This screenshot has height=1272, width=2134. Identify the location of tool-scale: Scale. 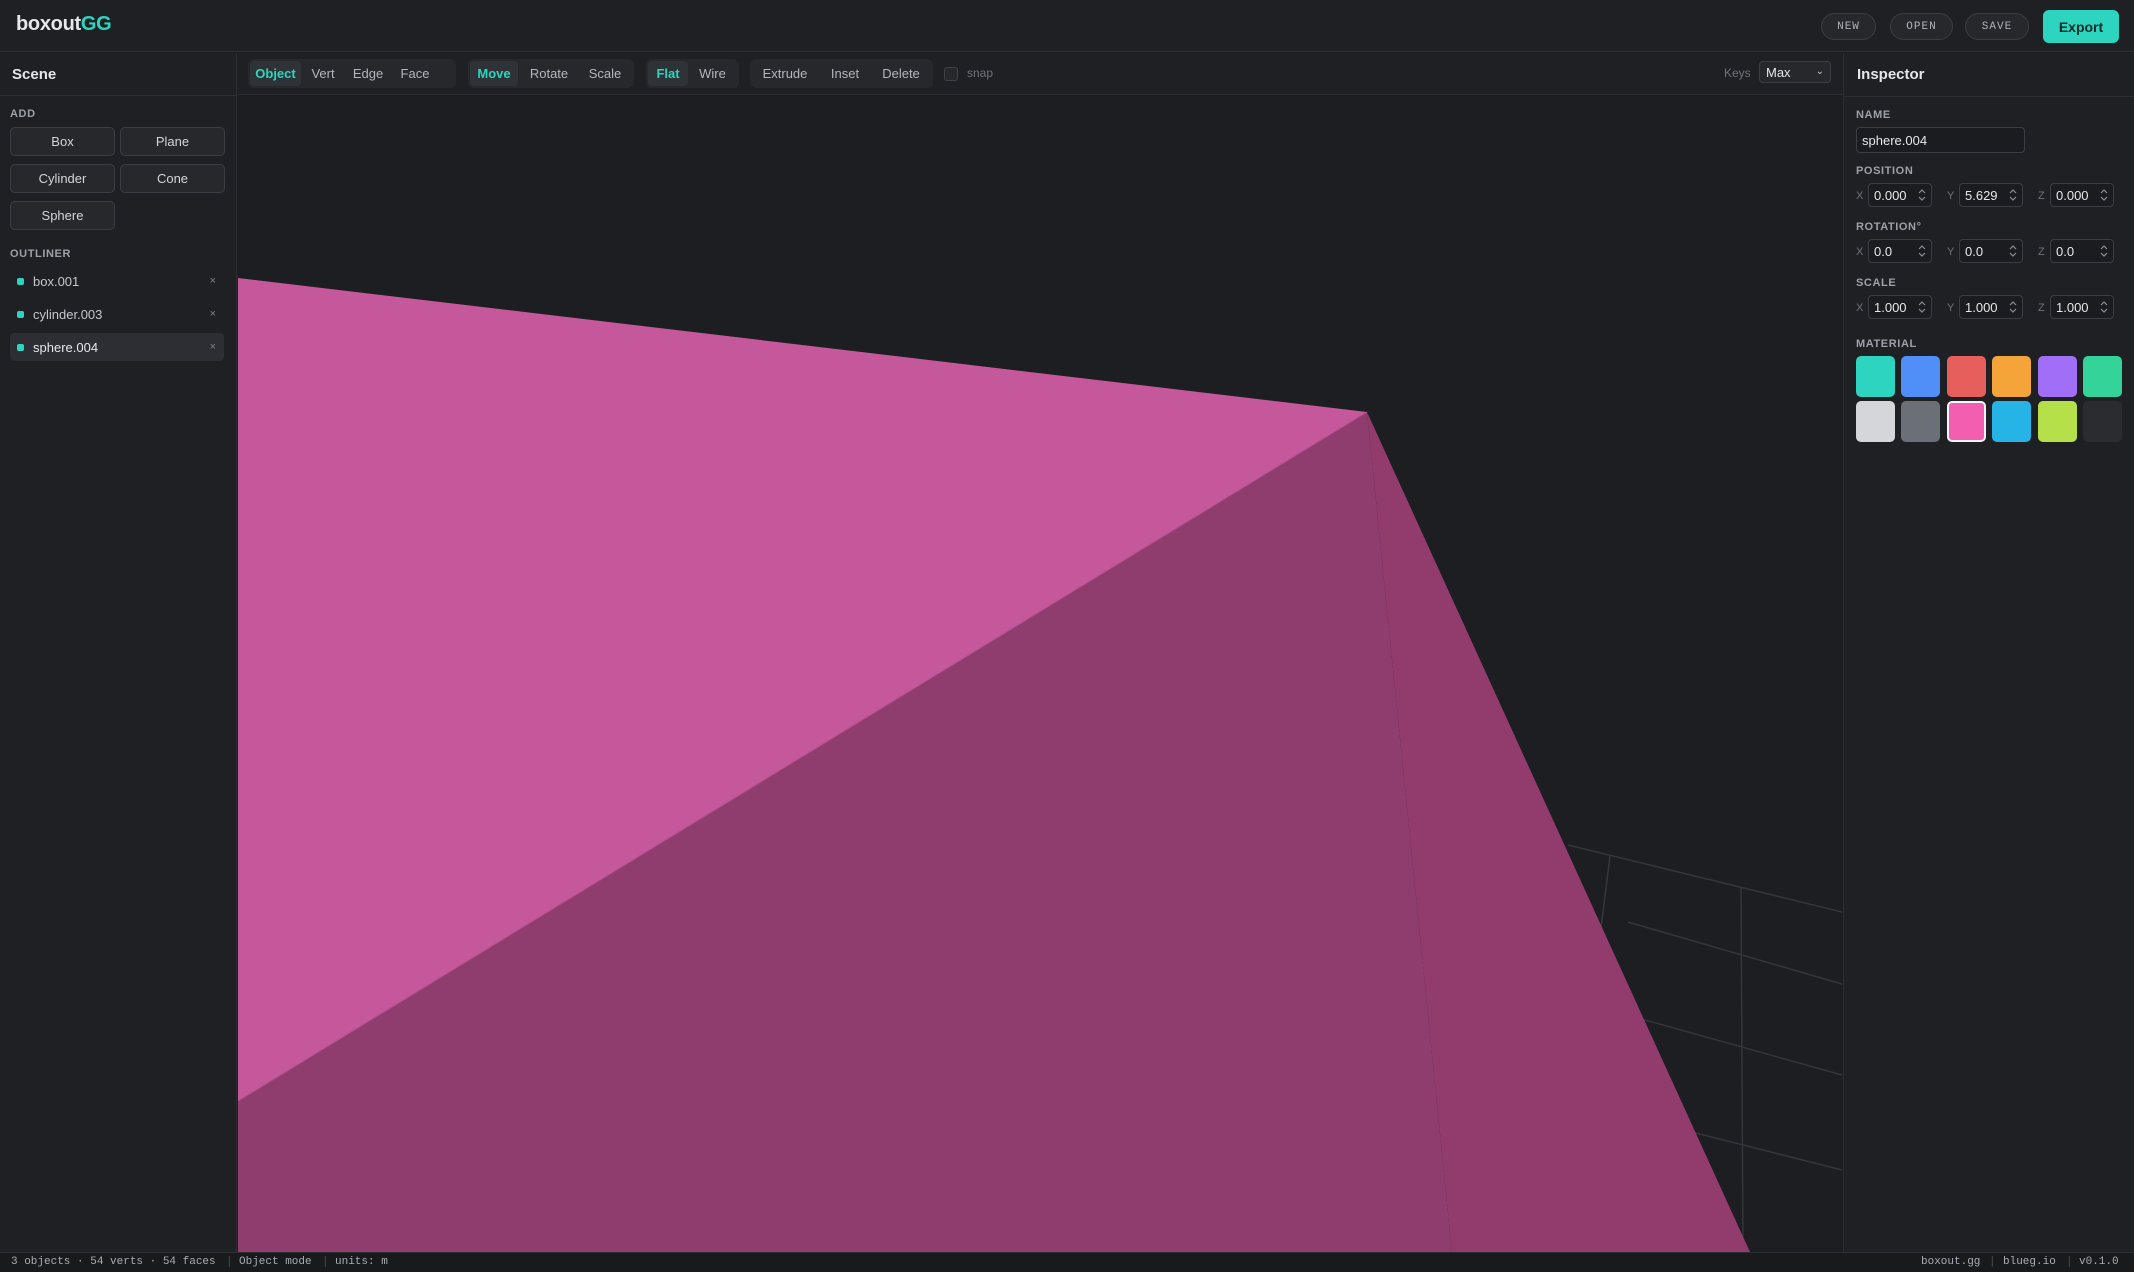
(605, 73).